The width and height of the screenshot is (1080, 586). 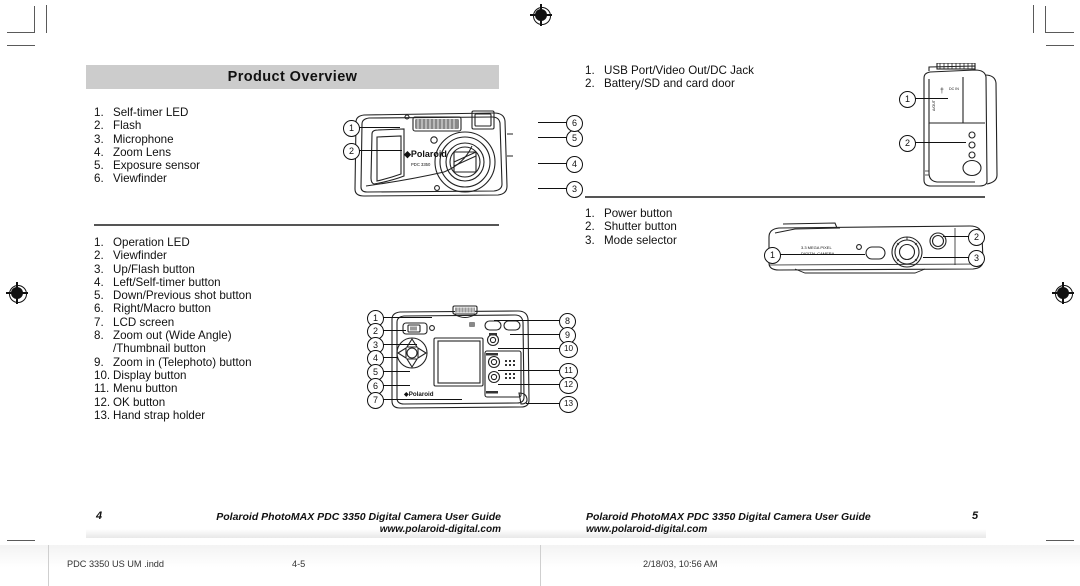 What do you see at coordinates (638, 213) in the screenshot?
I see `caption-label: Power button` at bounding box center [638, 213].